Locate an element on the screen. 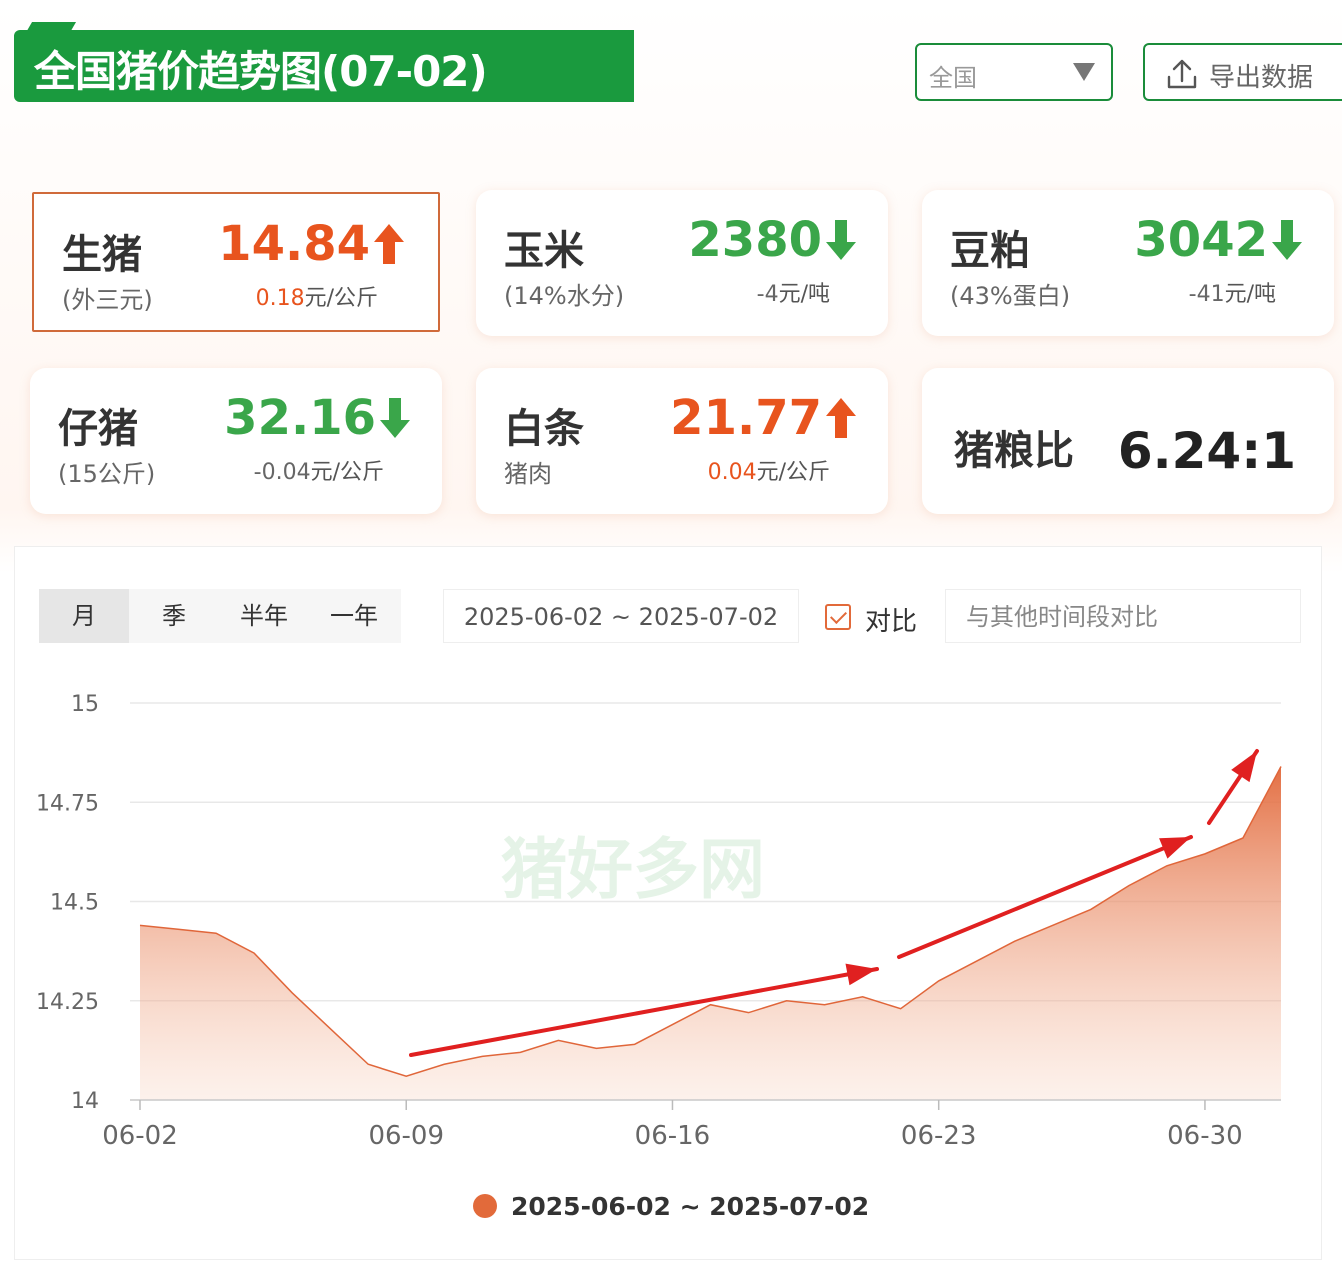 This screenshot has height=1274, width=1342. card-live-hog: 生猪 (外三元) 14.84 0.18元/公斤 is located at coordinates (236, 262).